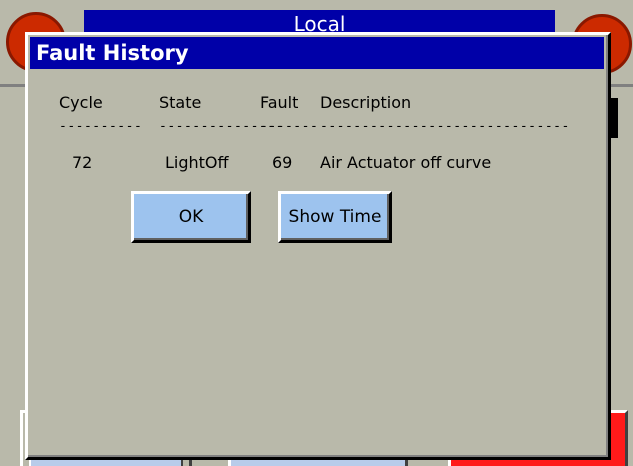  Describe the element at coordinates (317, 53) in the screenshot. I see `dialog-title: Fault History` at that location.